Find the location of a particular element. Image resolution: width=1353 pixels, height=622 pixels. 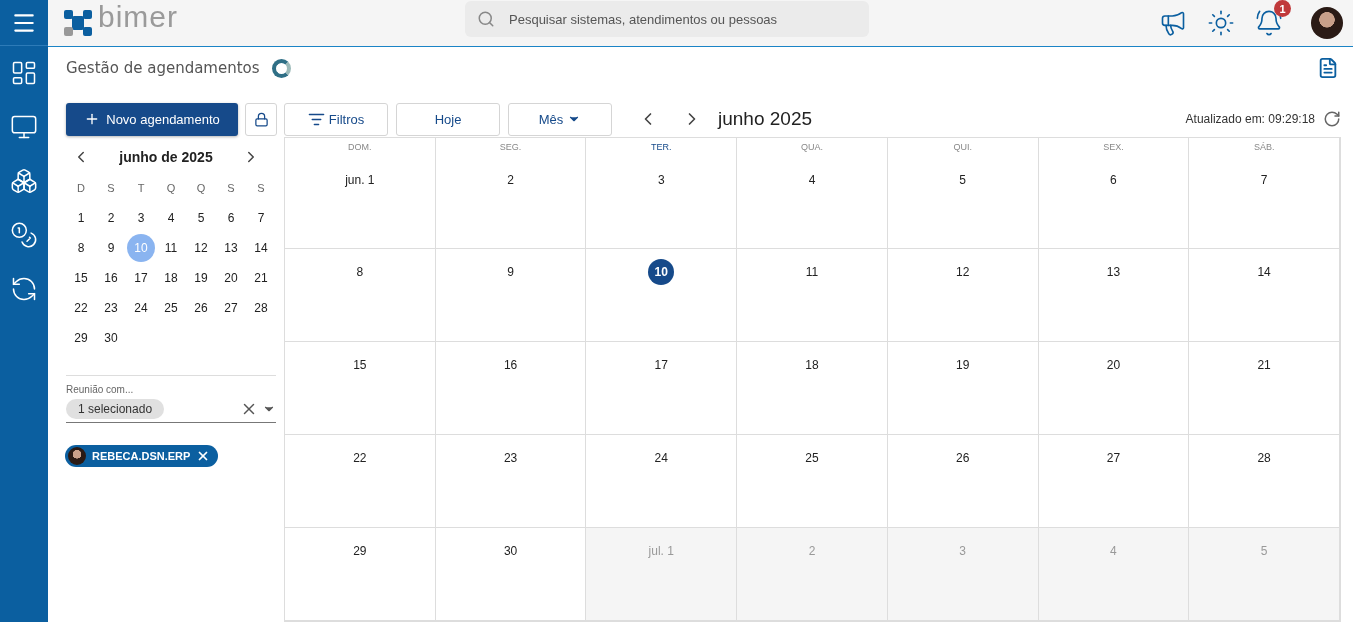

megaphone-icon is located at coordinates (1173, 23).